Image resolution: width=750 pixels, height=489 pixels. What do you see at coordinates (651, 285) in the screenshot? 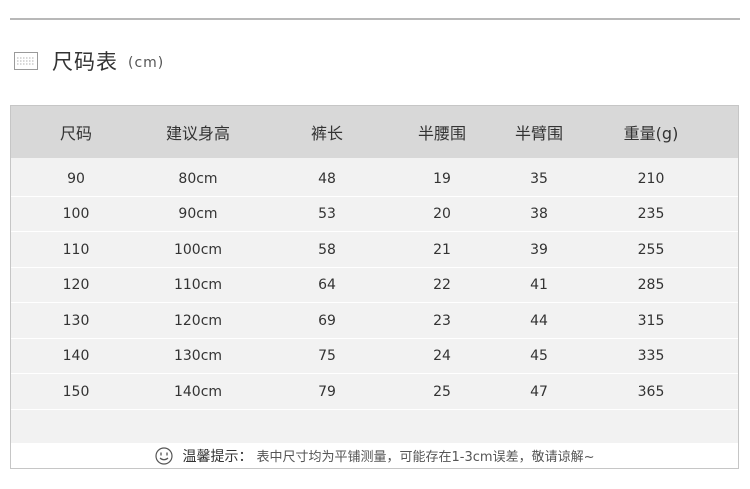
I see `cell-weight: 285` at bounding box center [651, 285].